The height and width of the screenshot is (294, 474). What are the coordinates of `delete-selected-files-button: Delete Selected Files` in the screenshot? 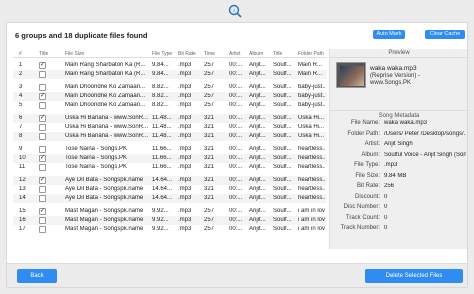 It's located at (414, 276).